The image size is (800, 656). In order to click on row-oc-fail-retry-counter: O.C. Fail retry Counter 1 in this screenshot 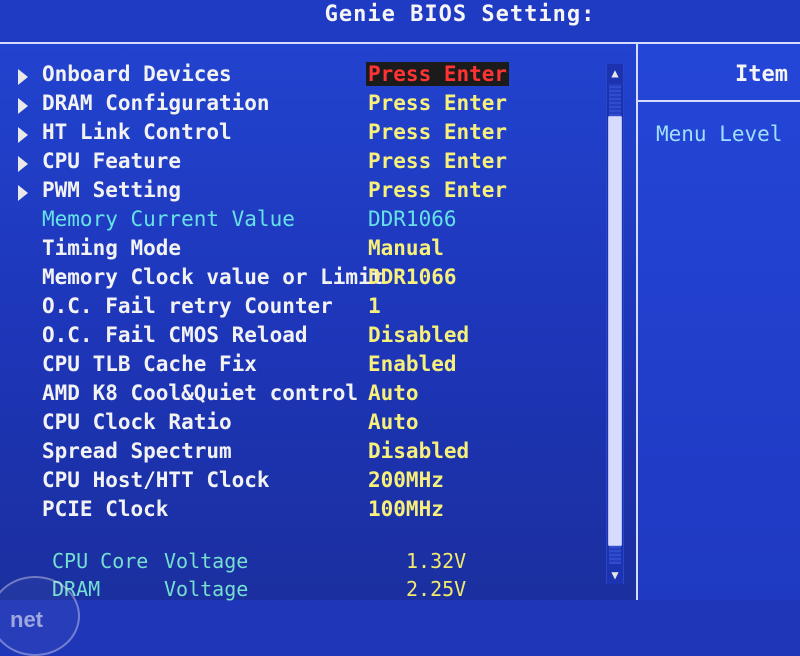, I will do `click(305, 308)`.